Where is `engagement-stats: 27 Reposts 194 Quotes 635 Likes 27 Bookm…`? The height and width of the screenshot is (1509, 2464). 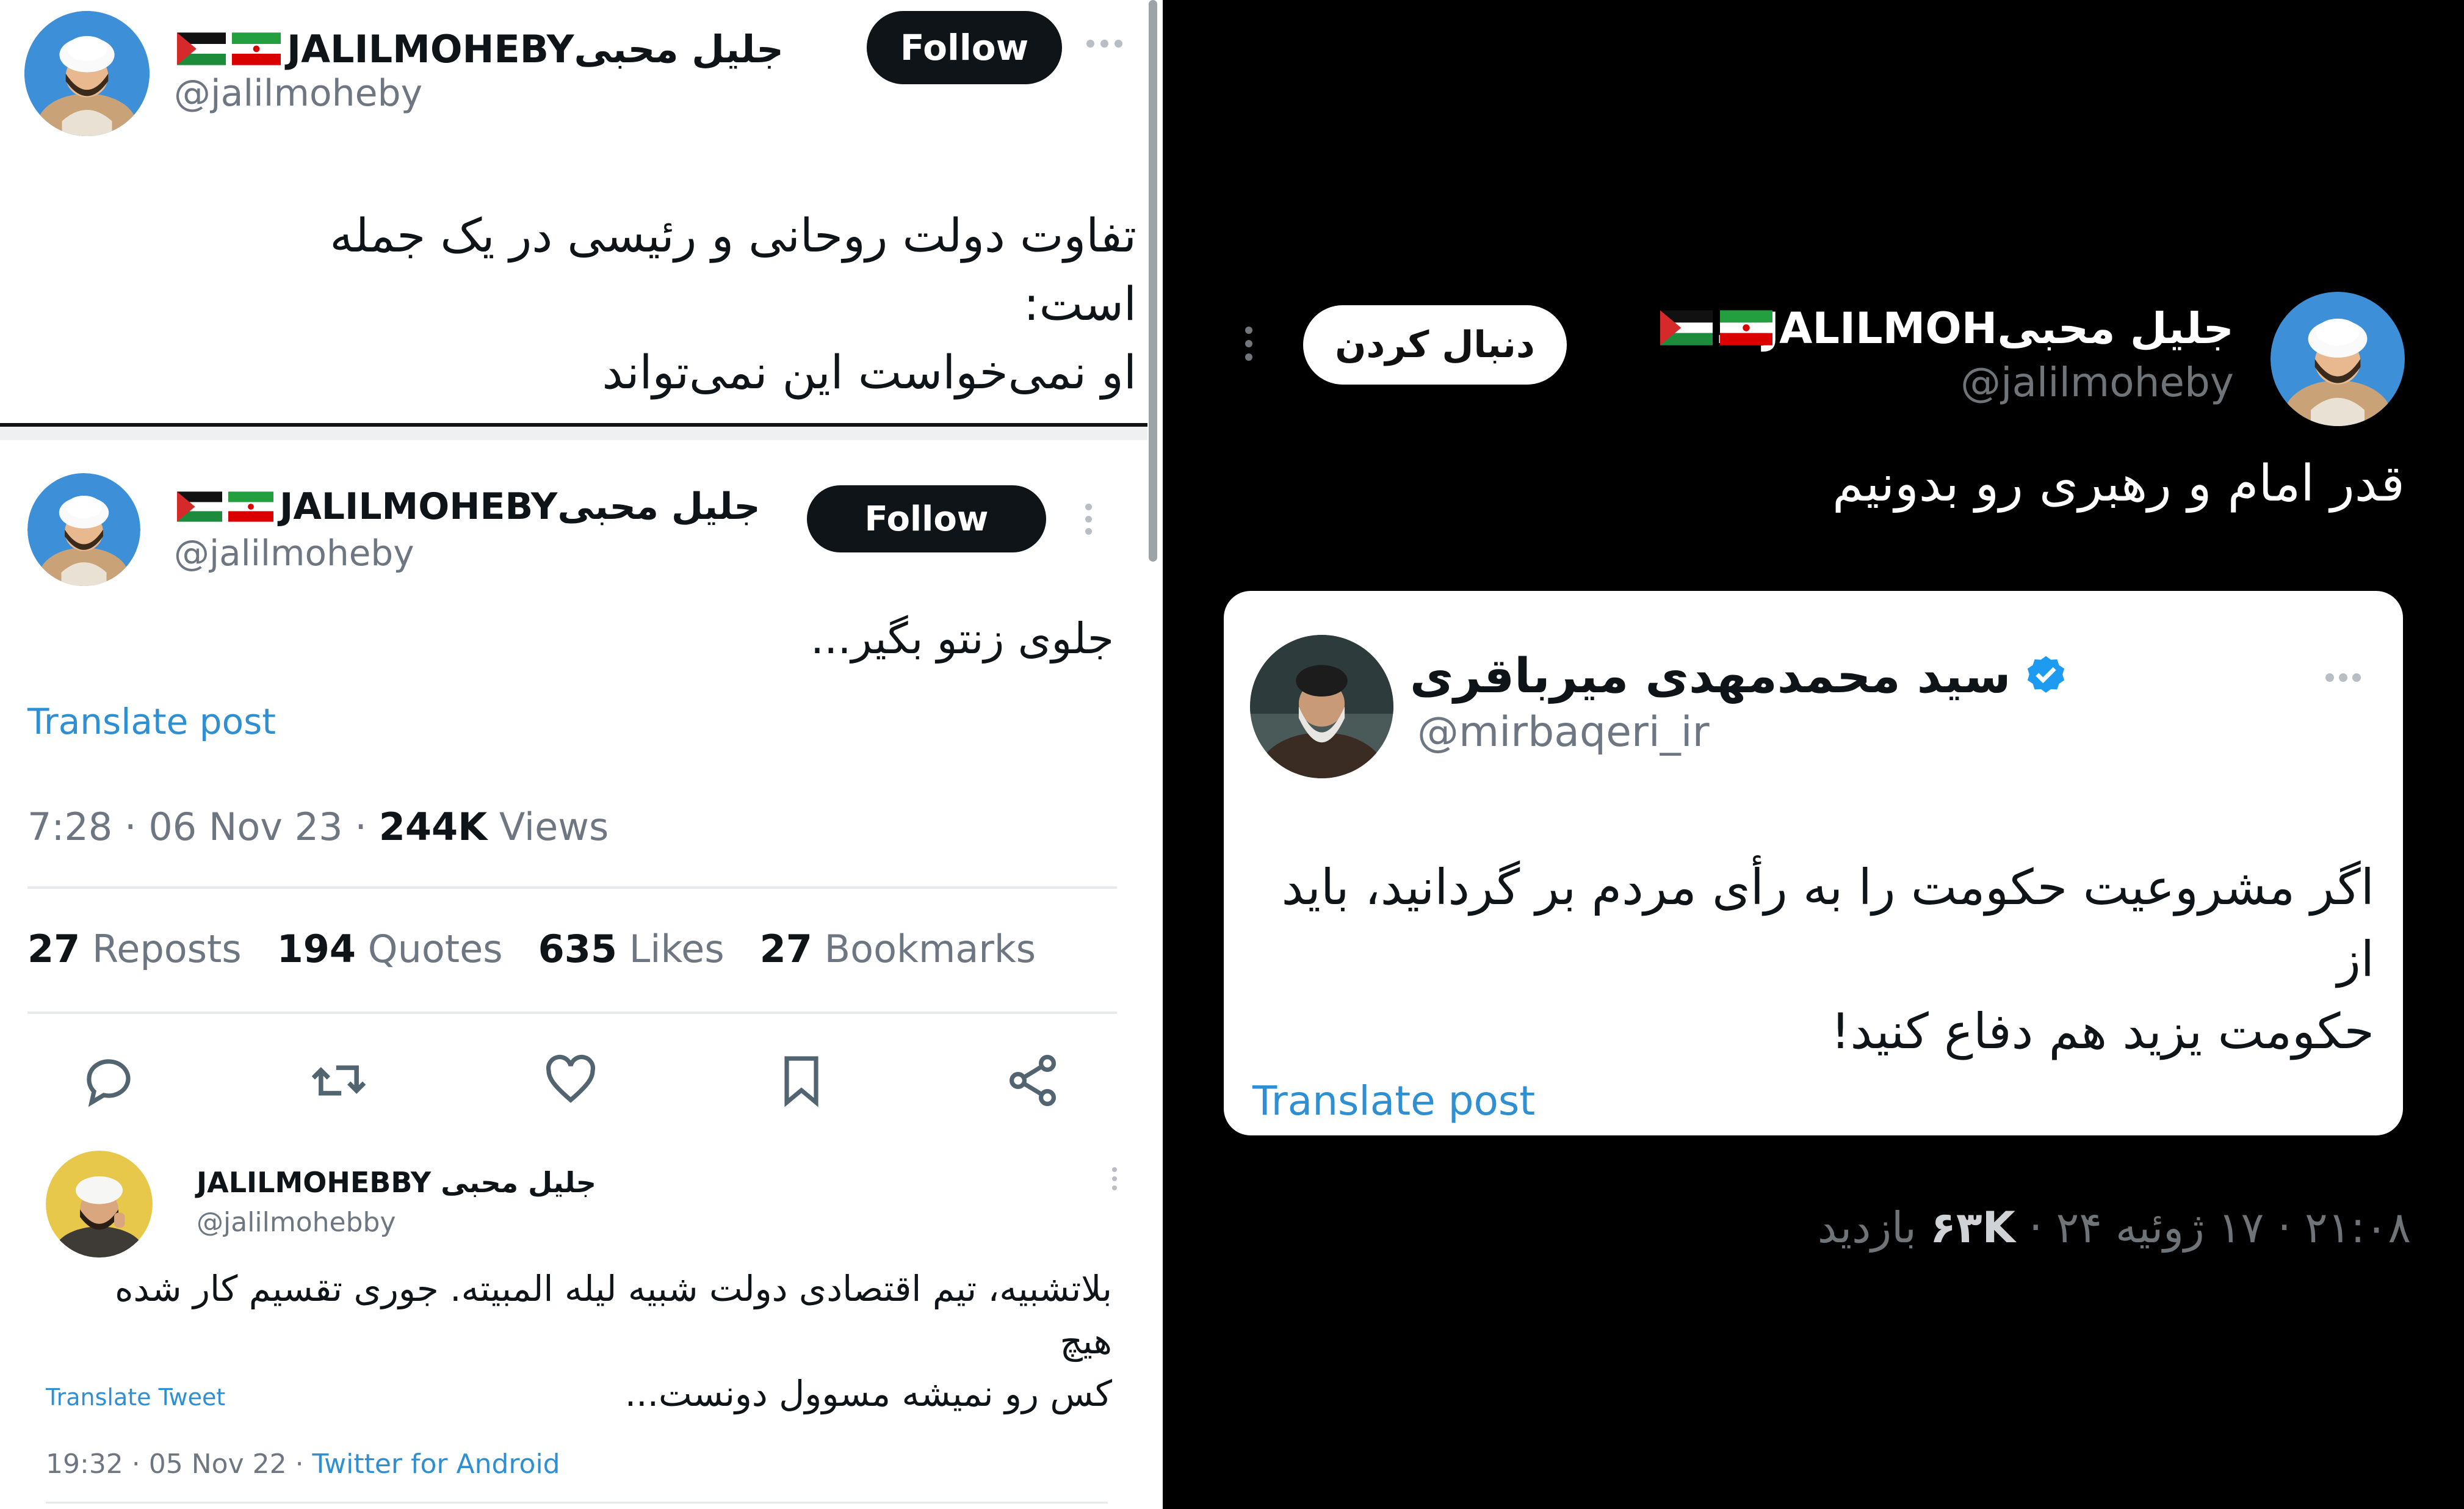
engagement-stats: 27 Reposts 194 Quotes 635 Likes 27 Bookm… is located at coordinates (531, 949).